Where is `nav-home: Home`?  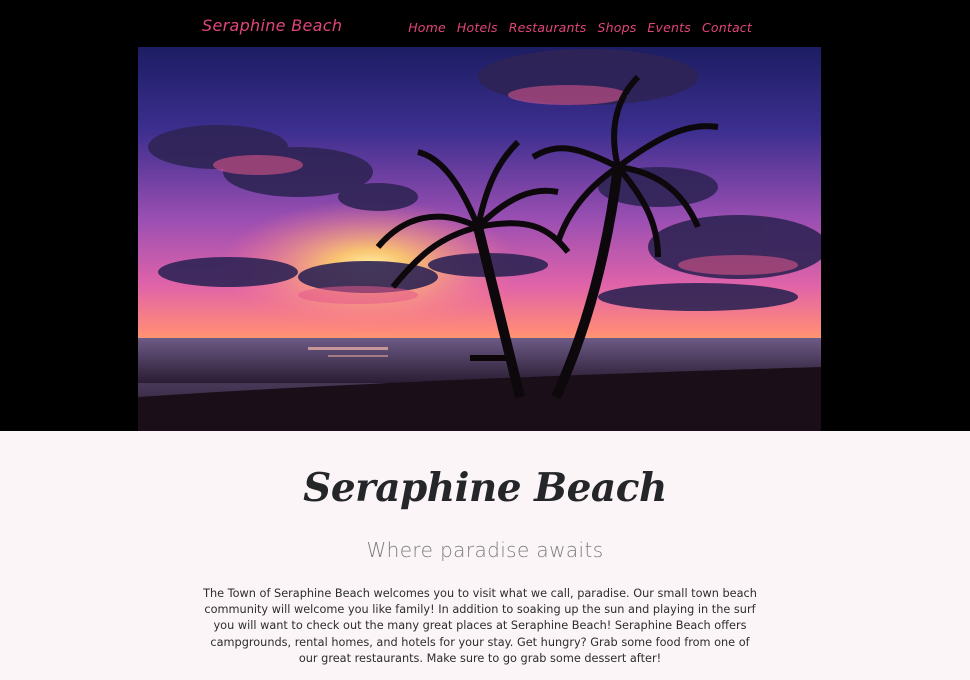 nav-home: Home is located at coordinates (427, 27).